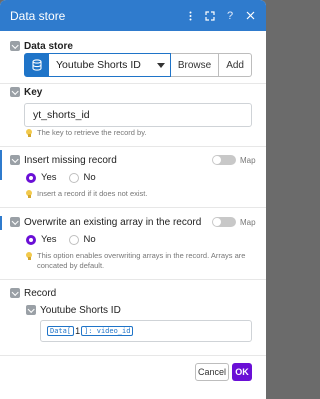 Image resolution: width=320 pixels, height=399 pixels. I want to click on key-hint: The key to retrieve the record by., so click(86, 133).